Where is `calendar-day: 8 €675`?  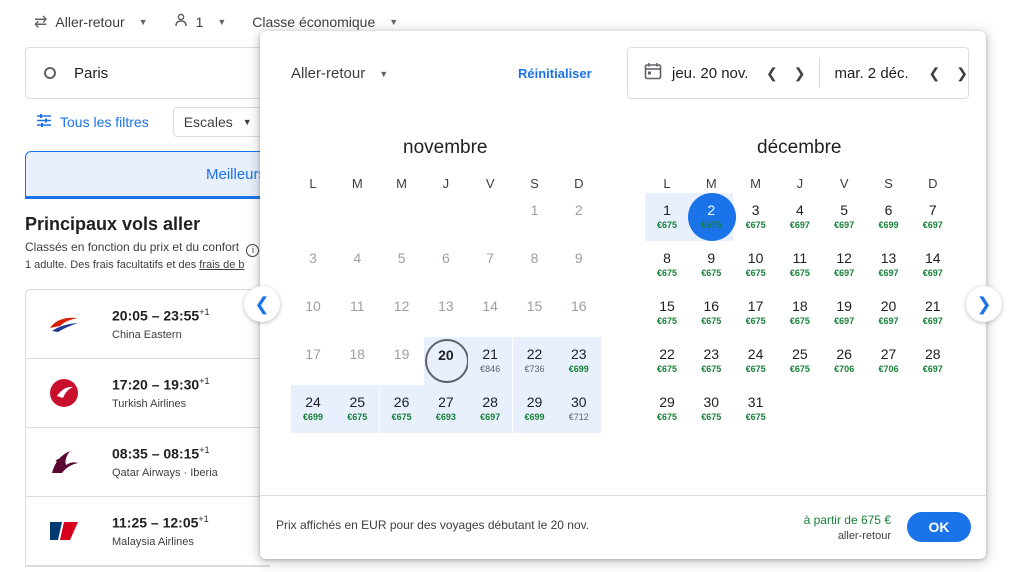
calendar-day: 8 €675 is located at coordinates (667, 265).